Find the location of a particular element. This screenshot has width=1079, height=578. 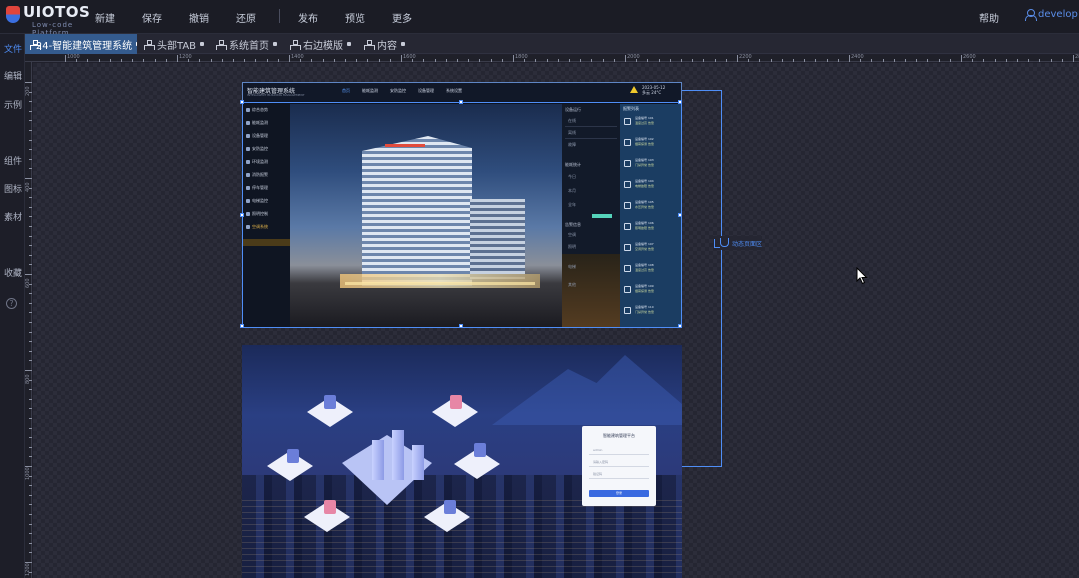

sidebar-item-icons: 图标 is located at coordinates (13, 188).